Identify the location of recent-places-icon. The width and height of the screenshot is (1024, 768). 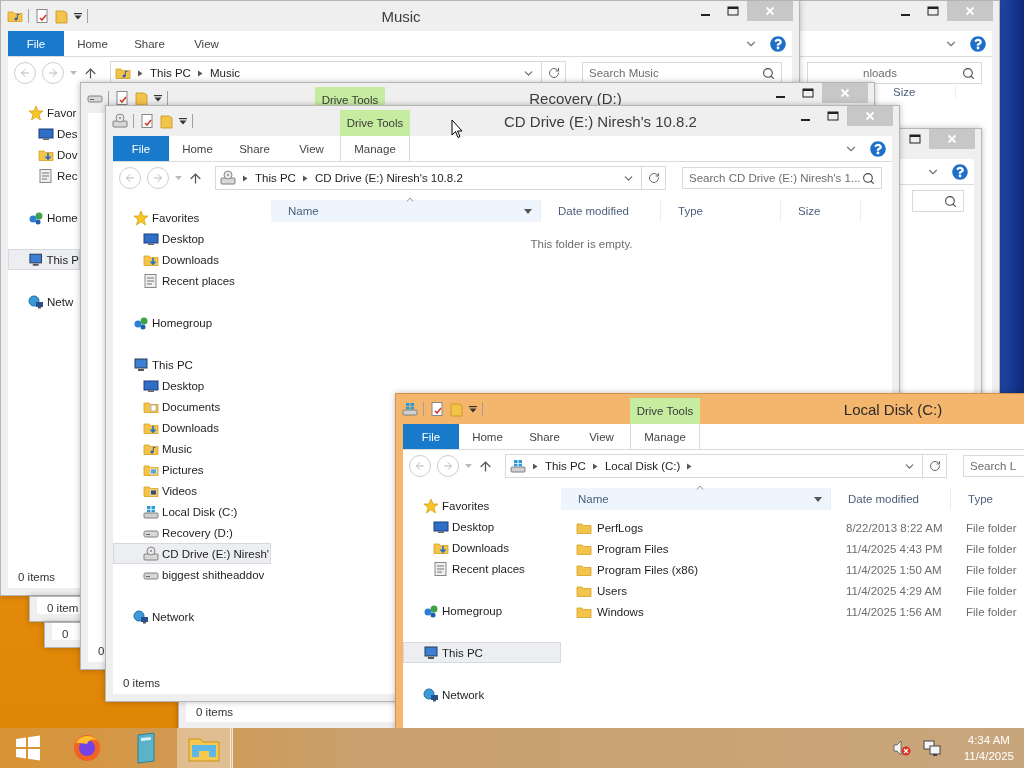
(46, 175).